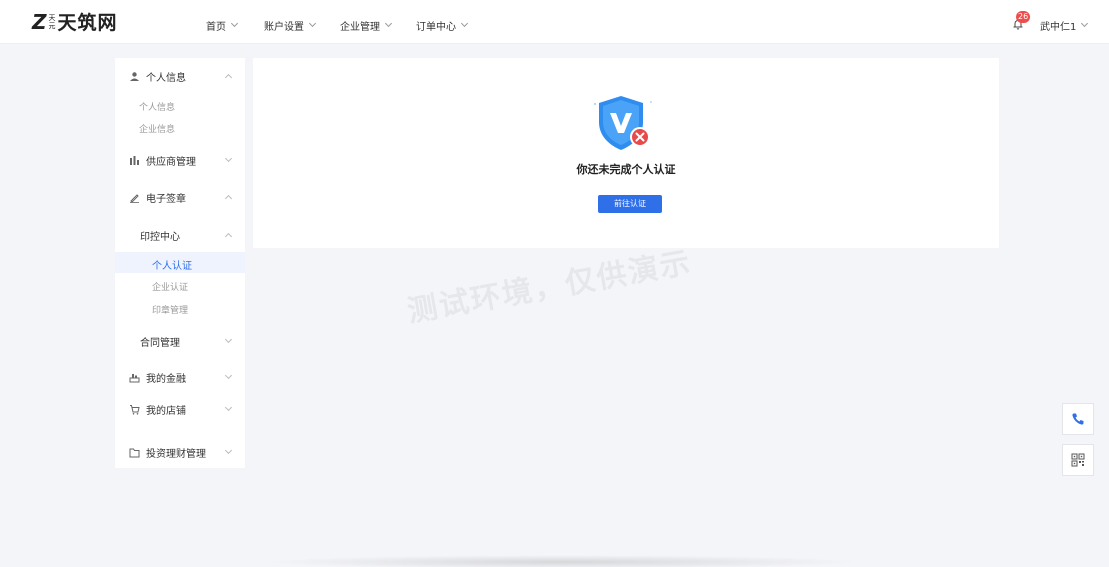 This screenshot has height=567, width=1109. Describe the element at coordinates (160, 237) in the screenshot. I see `sidebar-label: 印控中心` at that location.